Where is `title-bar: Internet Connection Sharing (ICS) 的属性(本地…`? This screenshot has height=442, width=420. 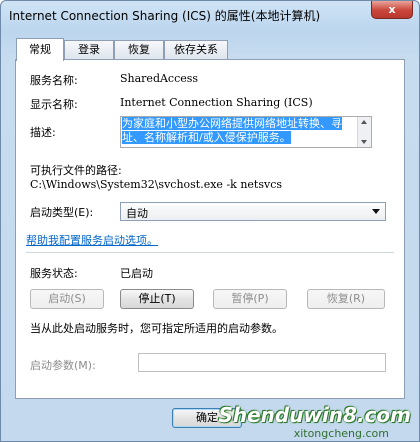 title-bar: Internet Connection Sharing (ICS) 的属性(本地… is located at coordinates (210, 16).